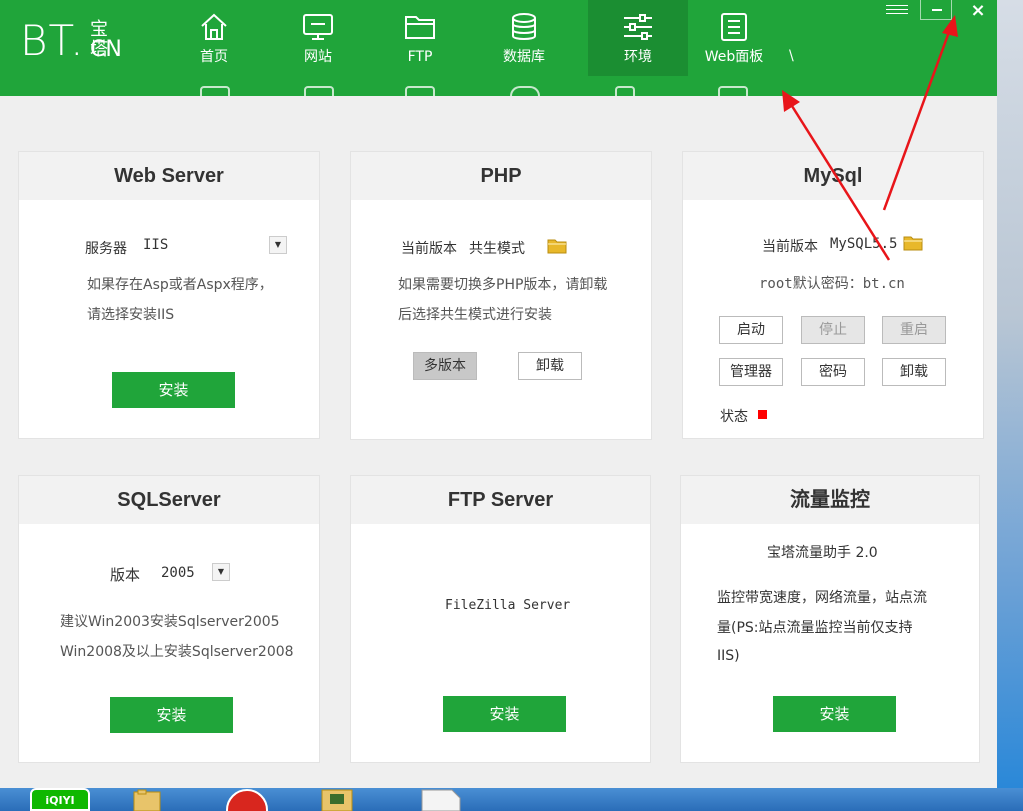 This screenshot has width=1023, height=811. Describe the element at coordinates (728, 656) in the screenshot. I see `traffic-desc-3: IIS)` at that location.